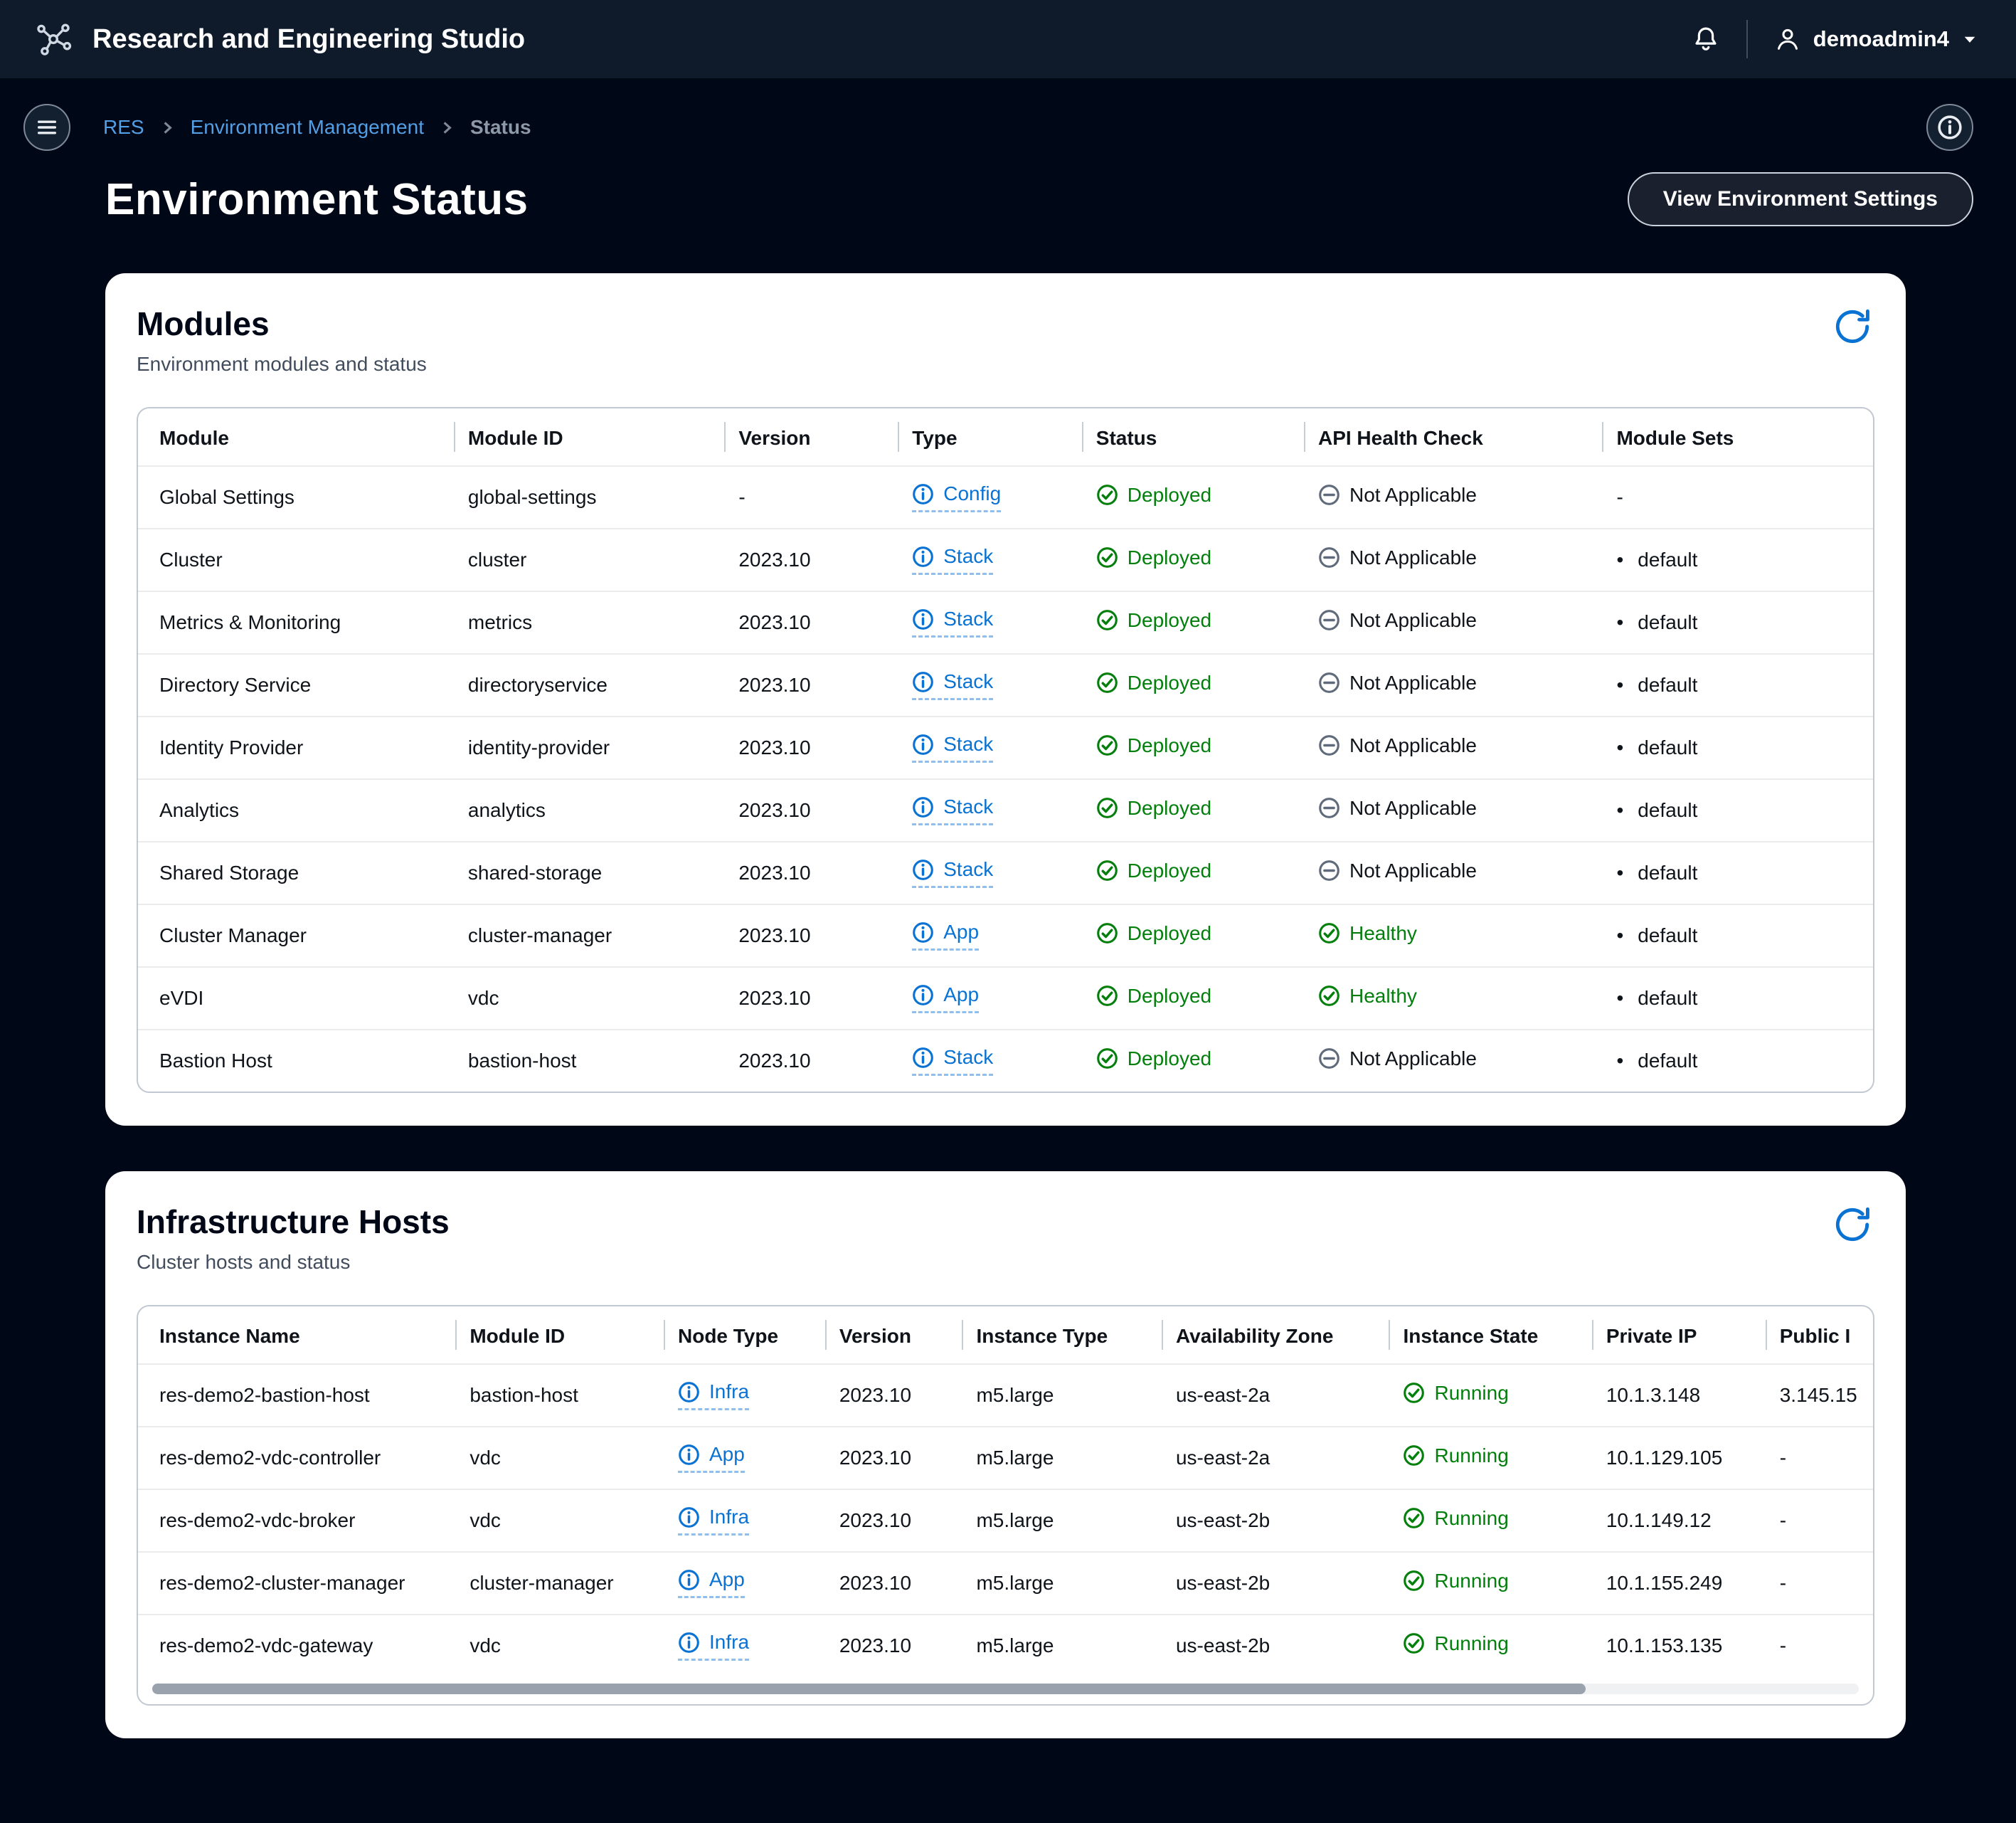  I want to click on module-version: -, so click(811, 496).